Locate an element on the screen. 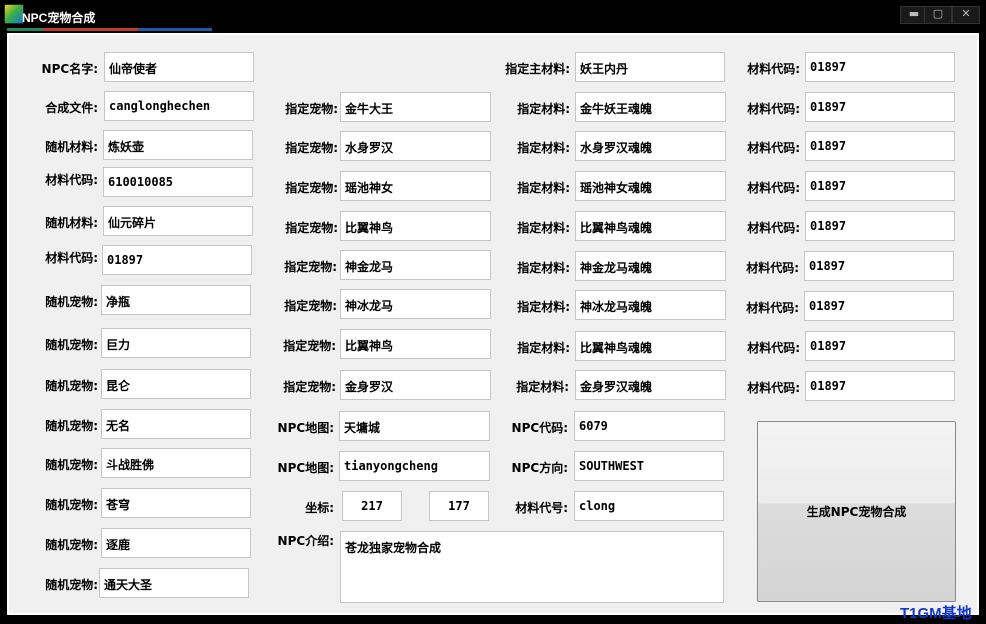  assigned-pet-input: 瑶池神女 is located at coordinates (415, 186).